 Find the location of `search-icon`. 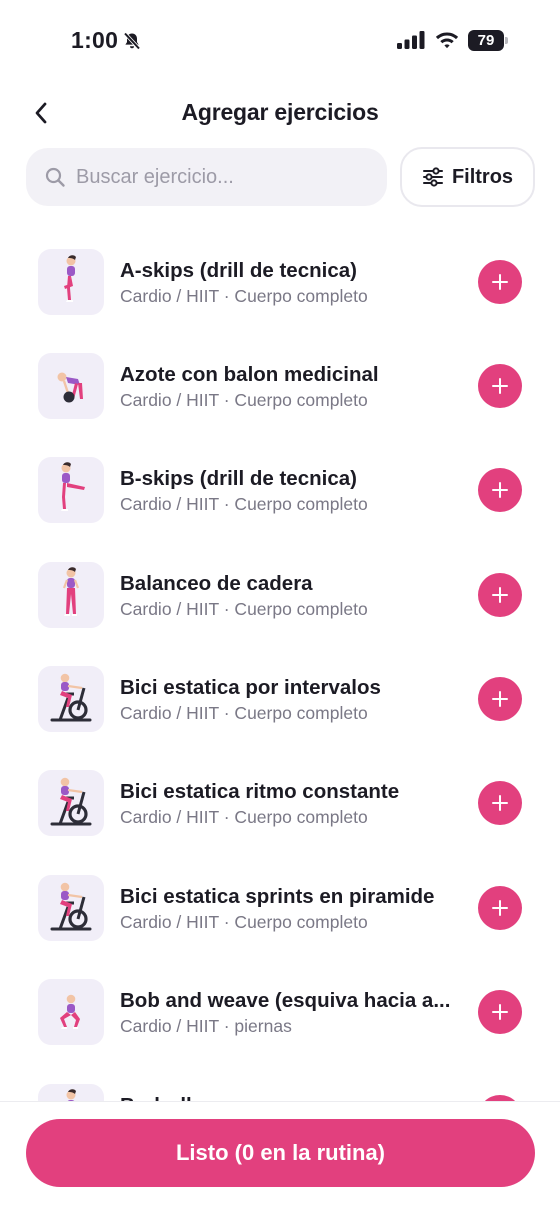

search-icon is located at coordinates (55, 177).